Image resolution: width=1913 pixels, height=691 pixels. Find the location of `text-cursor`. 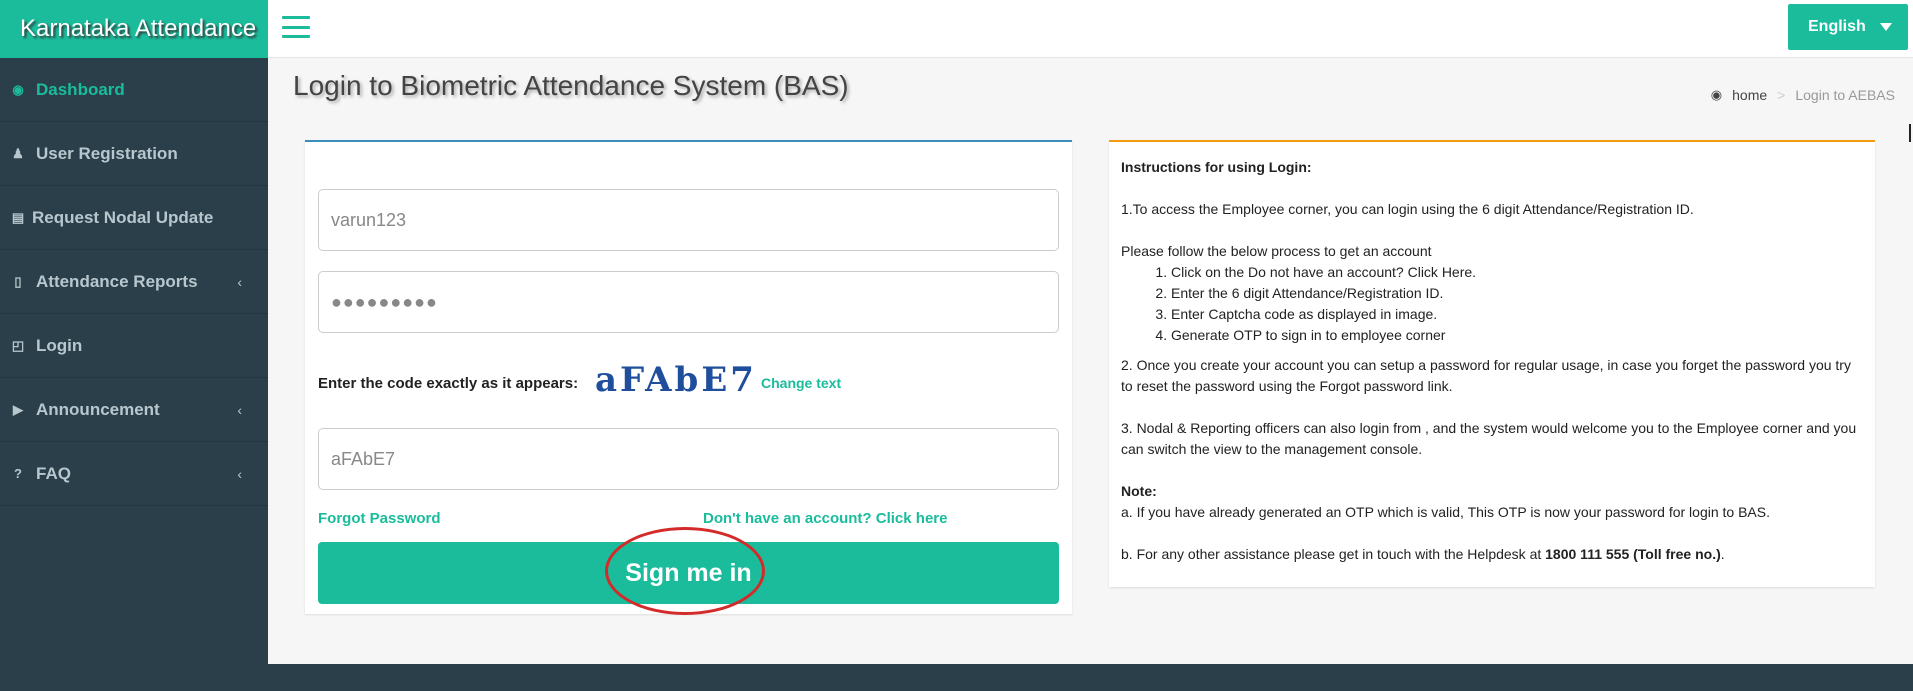

text-cursor is located at coordinates (1910, 133).